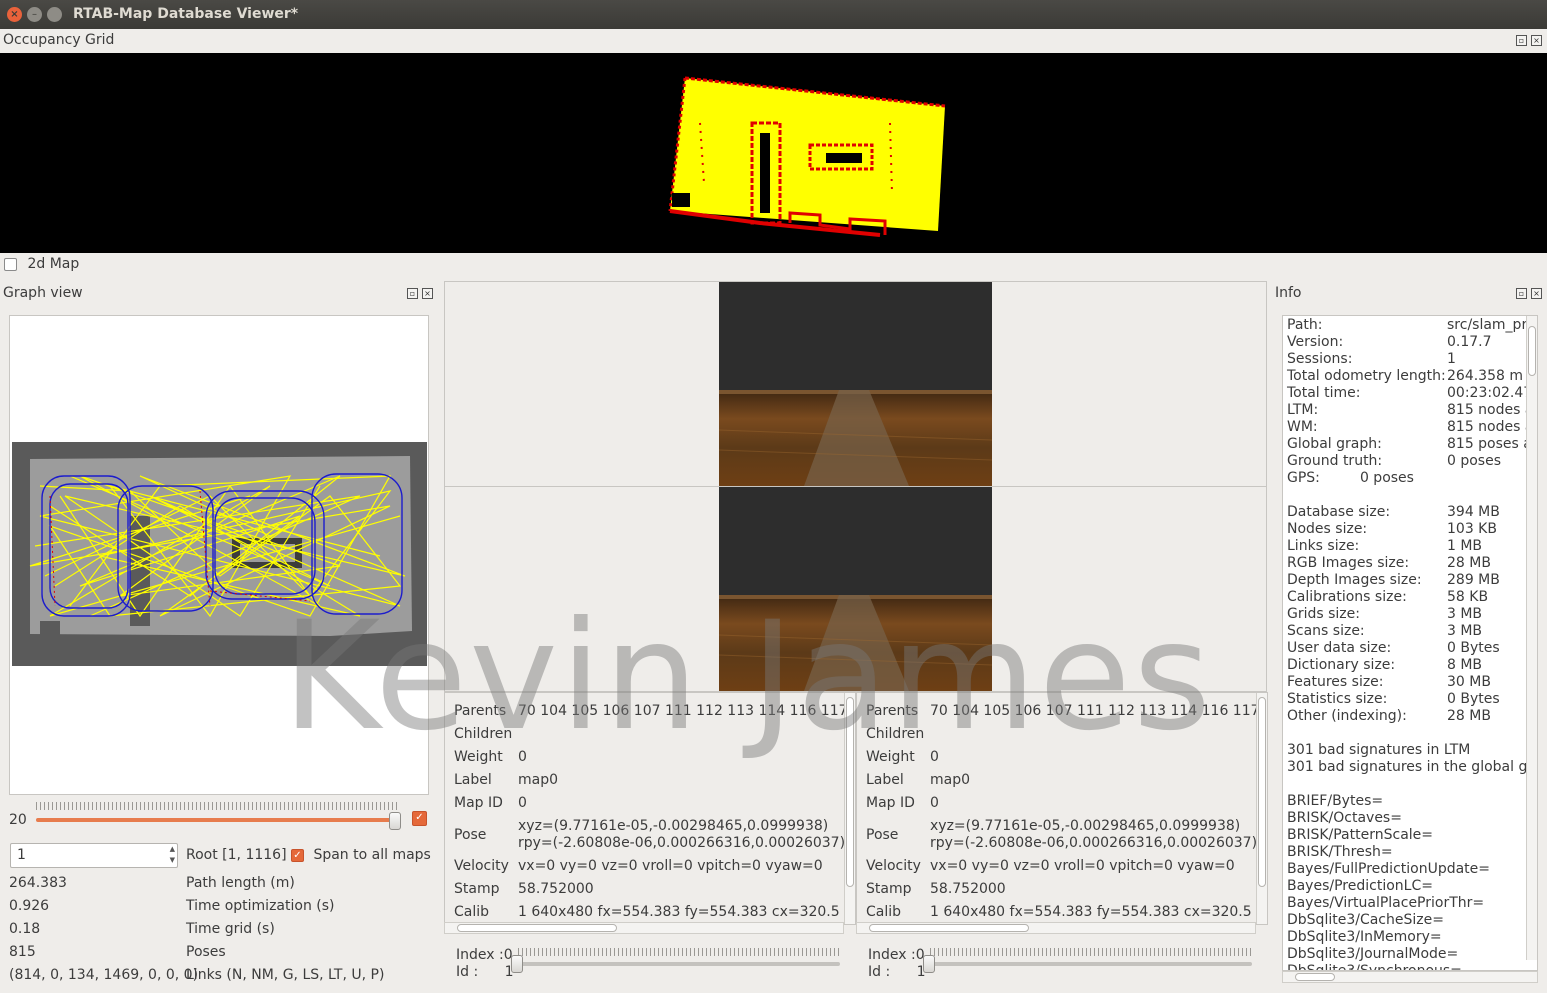  What do you see at coordinates (1341, 665) in the screenshot?
I see `info-key: Dictionary size:` at bounding box center [1341, 665].